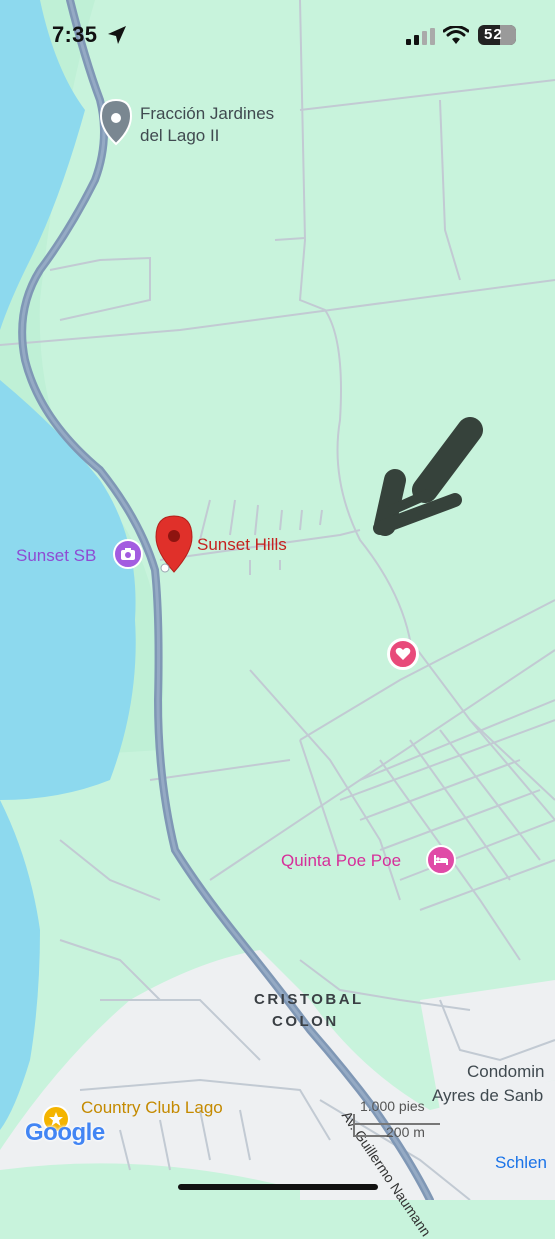 The image size is (555, 1239). Describe the element at coordinates (341, 861) in the screenshot. I see `label-quinta-poe-poe: Quinta Poe Poe` at that location.